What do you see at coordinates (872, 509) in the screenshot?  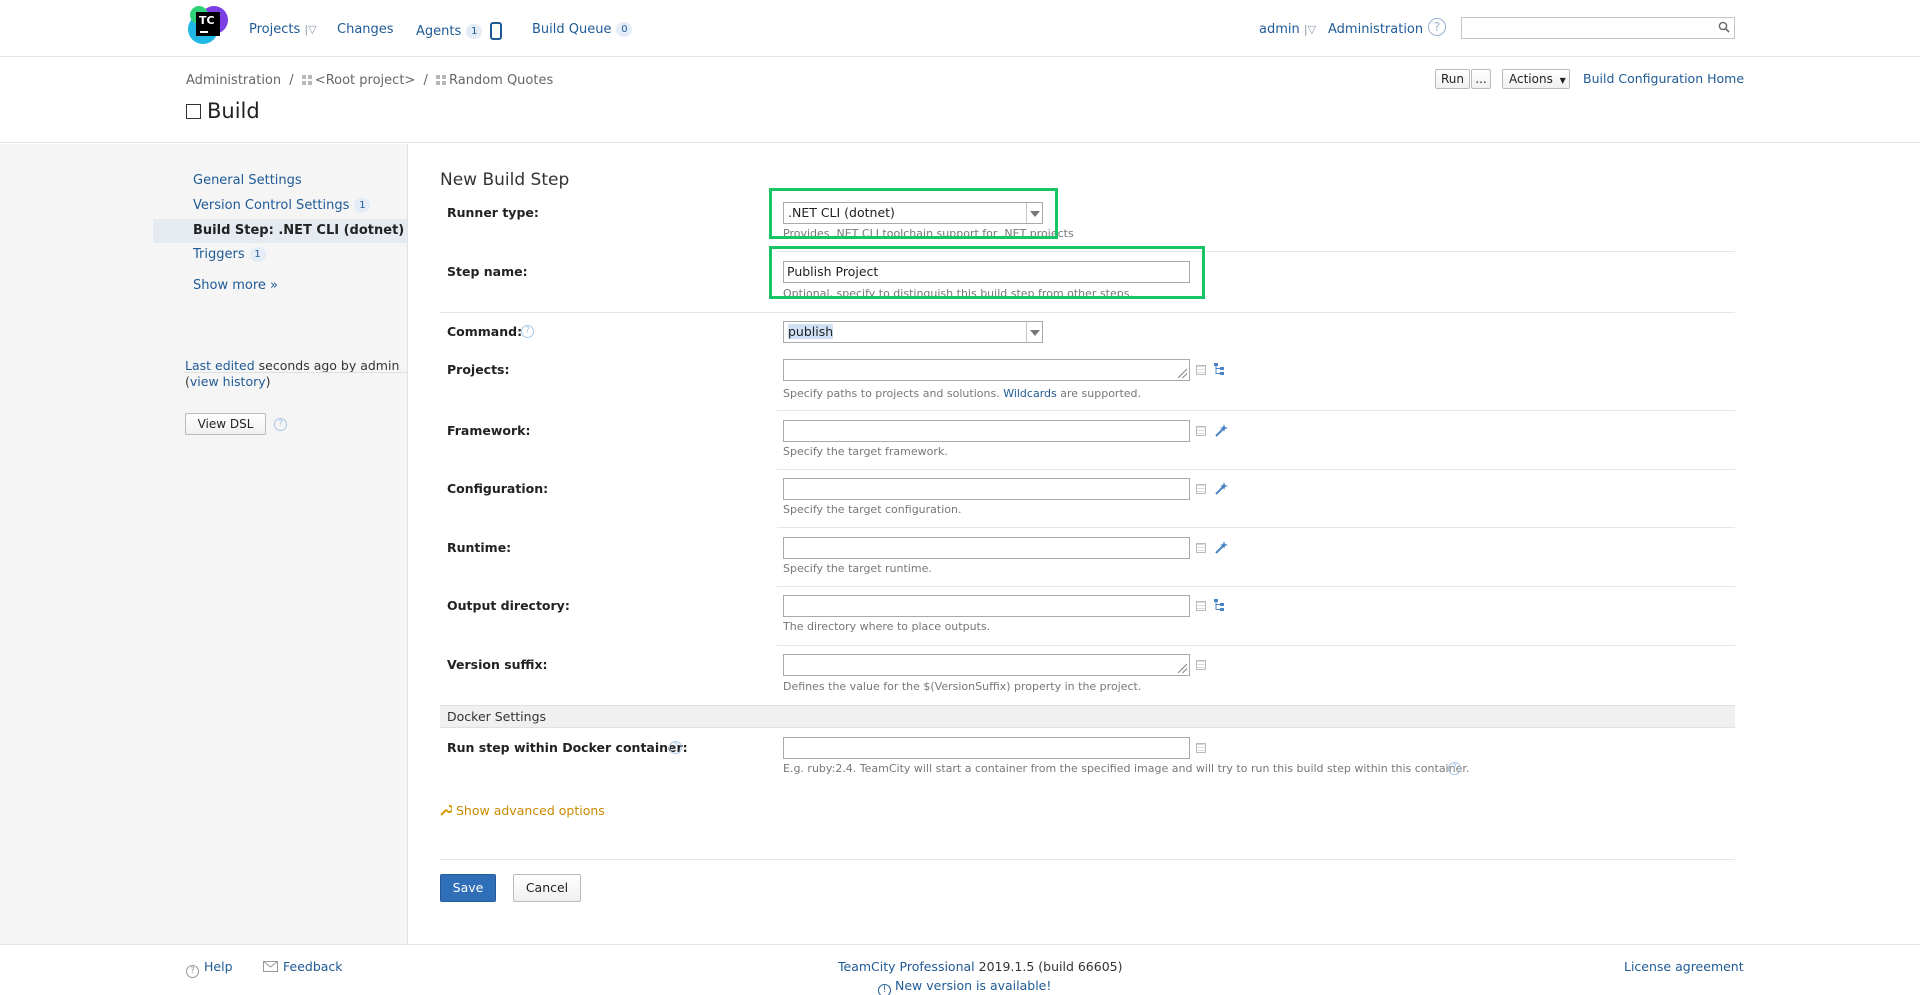 I see `configuration-hint: Specify the target configuration.` at bounding box center [872, 509].